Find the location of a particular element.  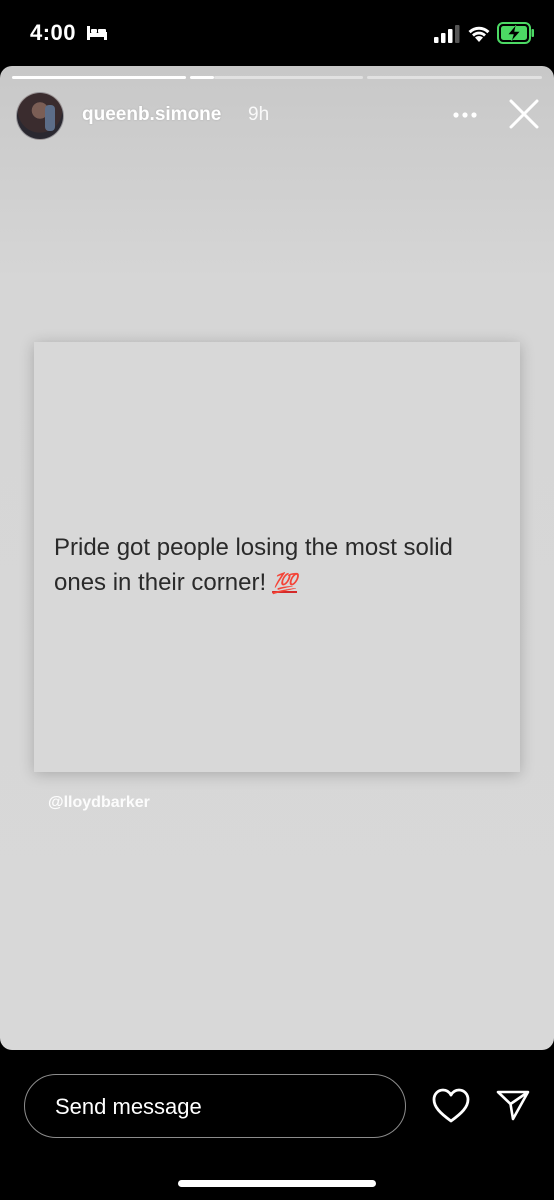

send-message-input: Send message is located at coordinates (215, 1106).